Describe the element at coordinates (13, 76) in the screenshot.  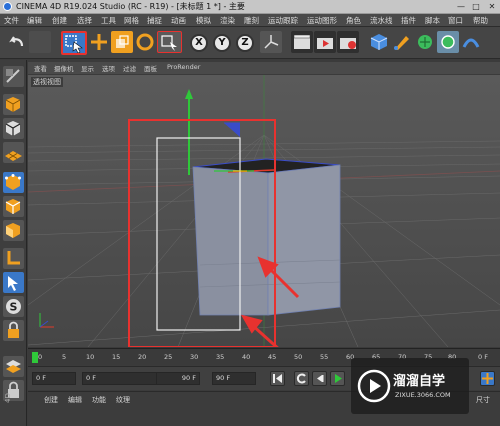
I see `make-editable-button` at that location.